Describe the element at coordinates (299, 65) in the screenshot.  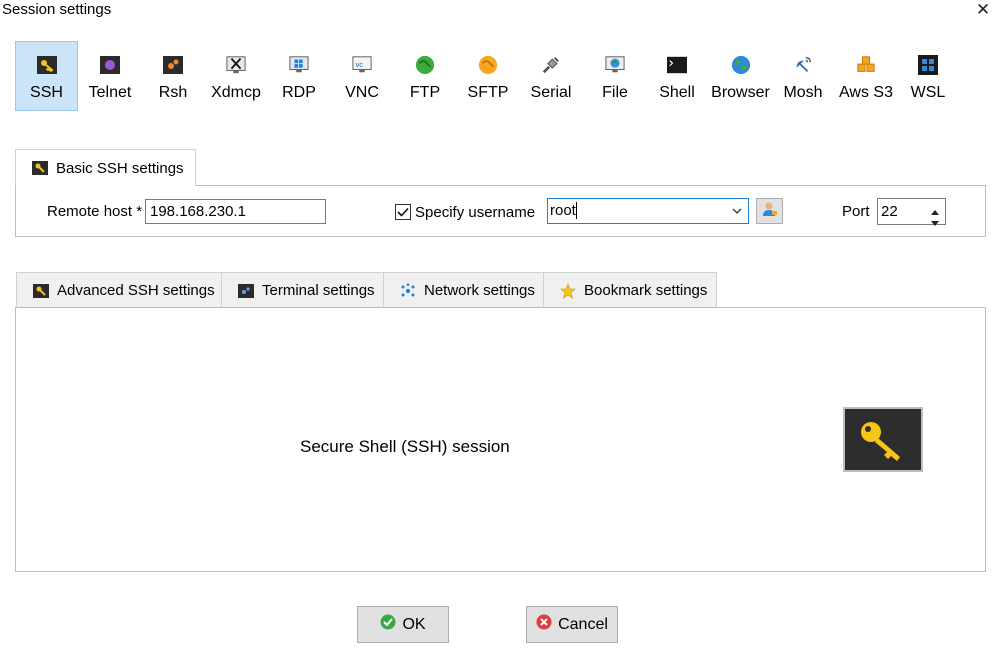
I see `rdp-icon` at that location.